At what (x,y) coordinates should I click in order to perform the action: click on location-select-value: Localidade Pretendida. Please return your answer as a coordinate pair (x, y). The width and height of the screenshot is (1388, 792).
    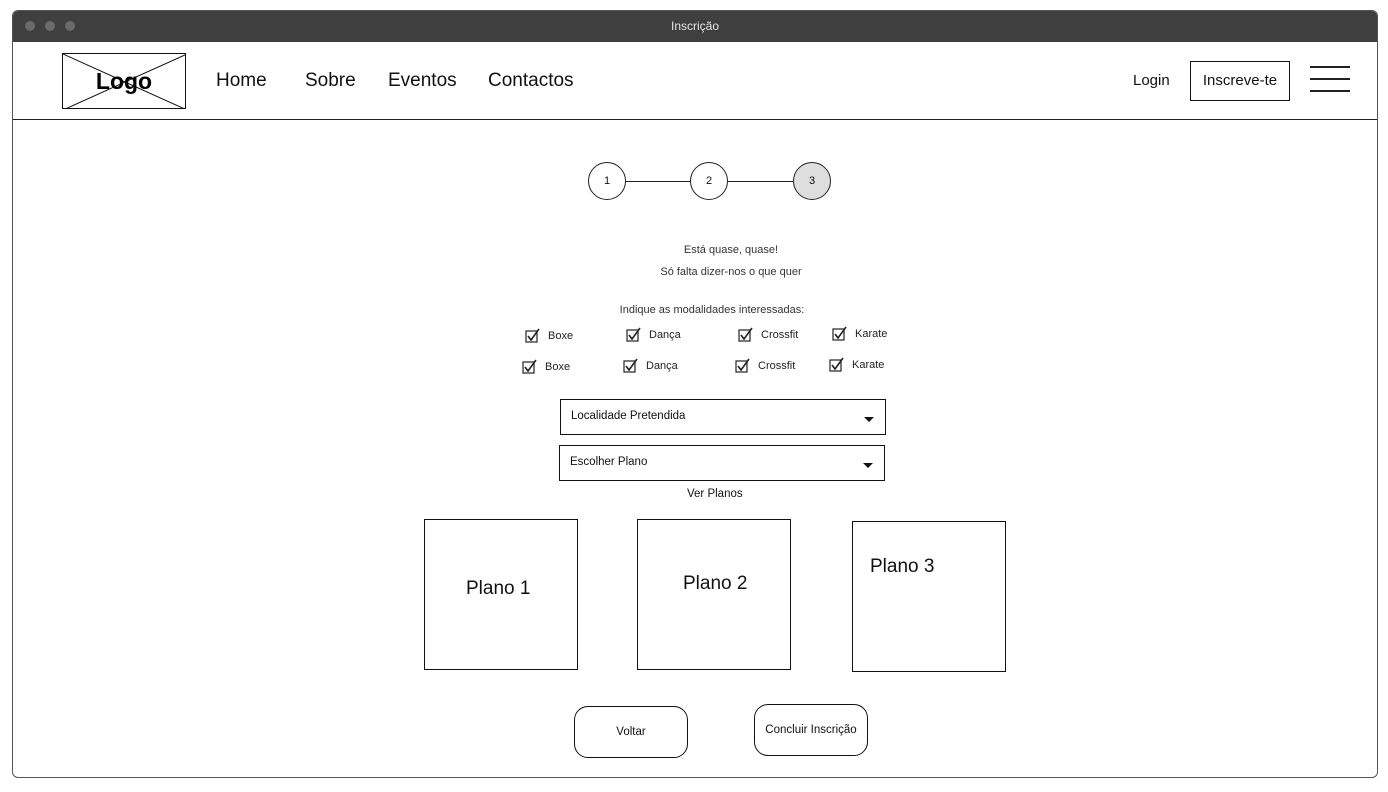
    Looking at the image, I should click on (628, 416).